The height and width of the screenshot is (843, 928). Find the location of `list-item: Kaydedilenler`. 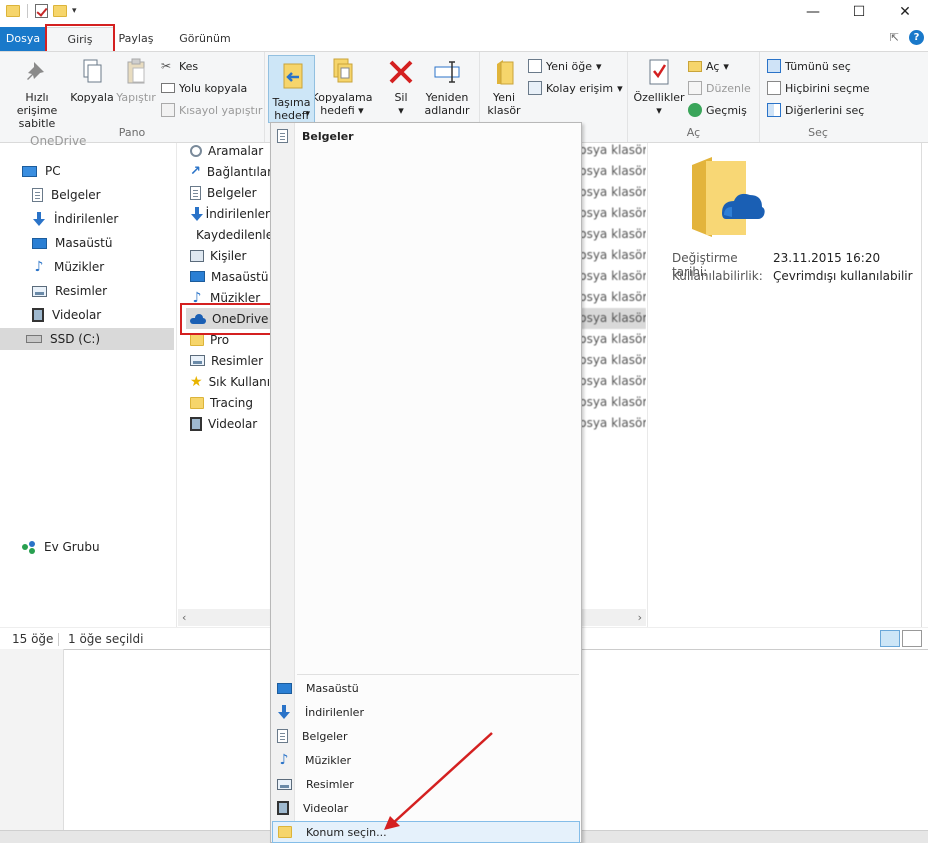

list-item: Kaydedilenler is located at coordinates (228, 234).